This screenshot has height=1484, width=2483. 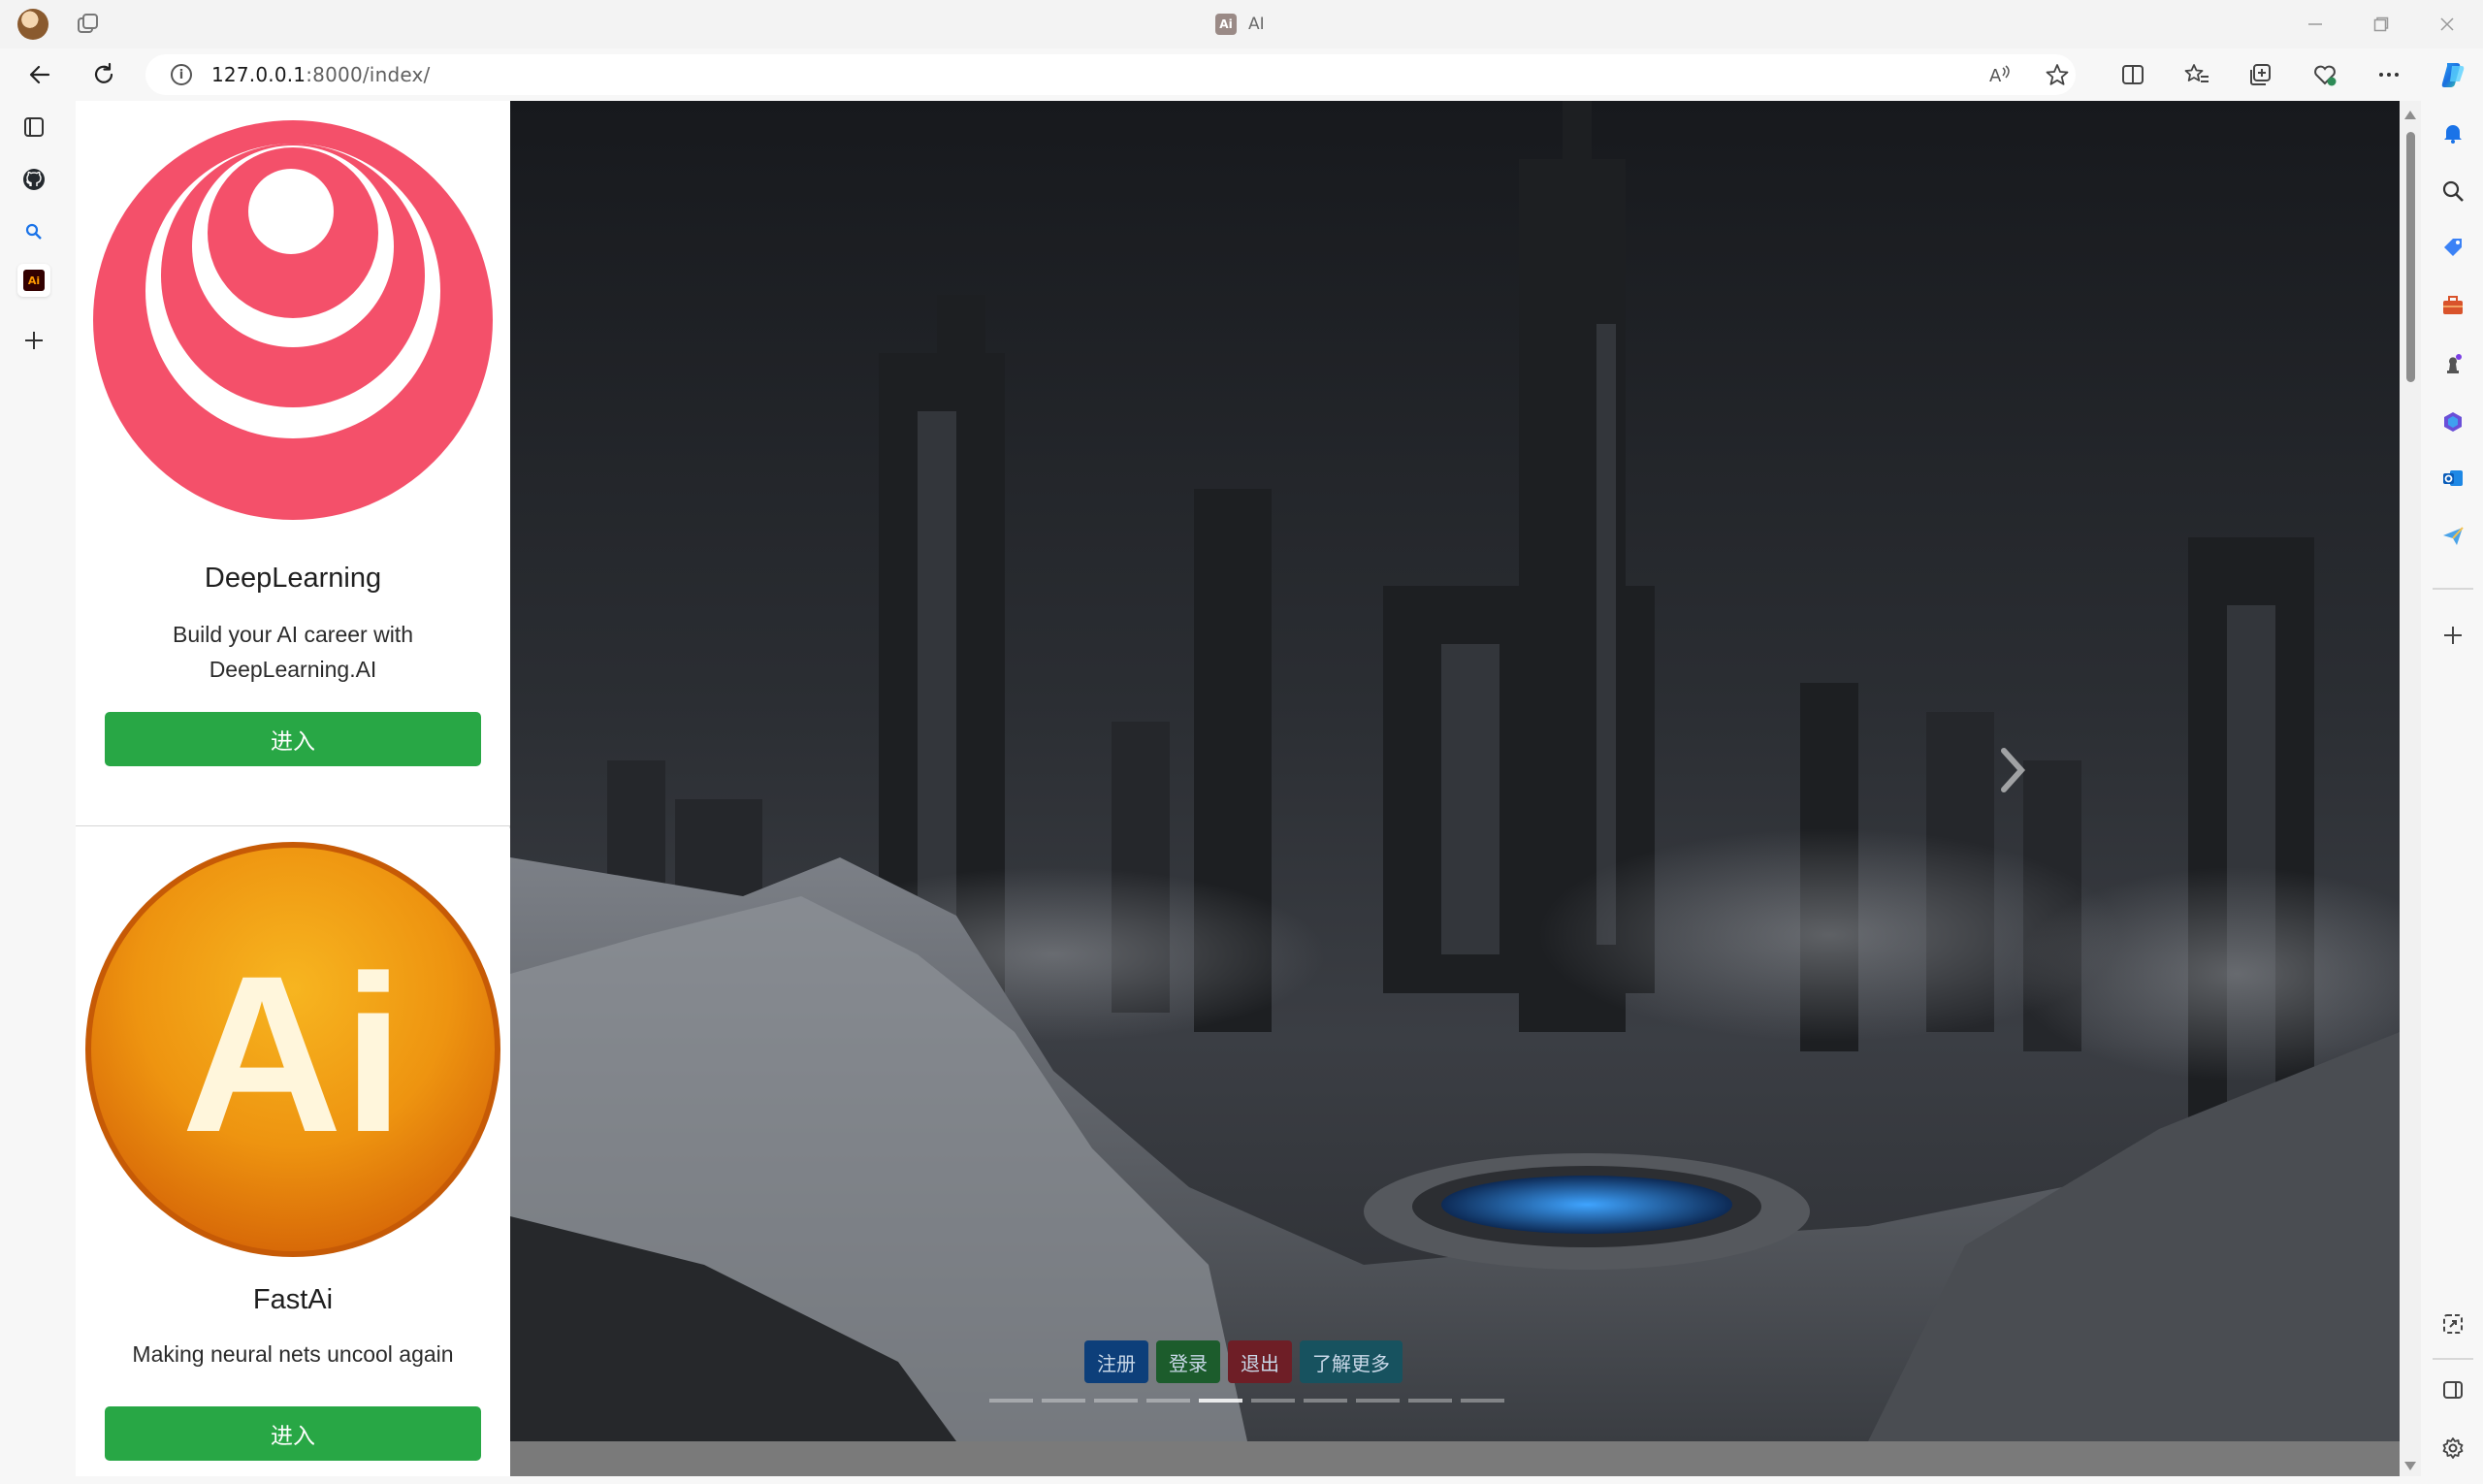 I want to click on games-chess-icon, so click(x=2453, y=363).